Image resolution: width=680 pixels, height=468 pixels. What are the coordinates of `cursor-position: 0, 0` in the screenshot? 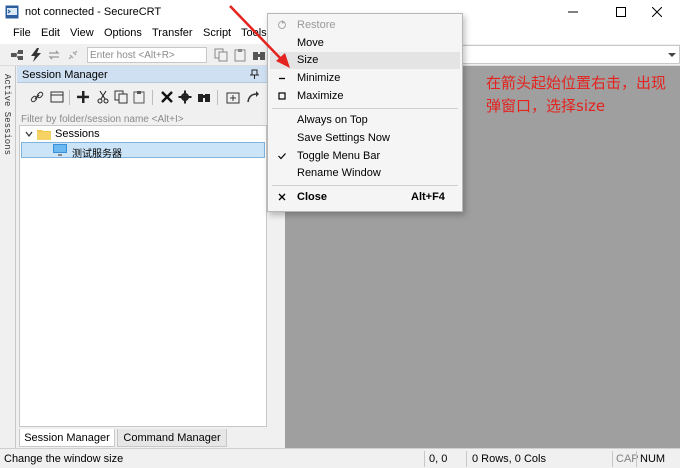 It's located at (438, 459).